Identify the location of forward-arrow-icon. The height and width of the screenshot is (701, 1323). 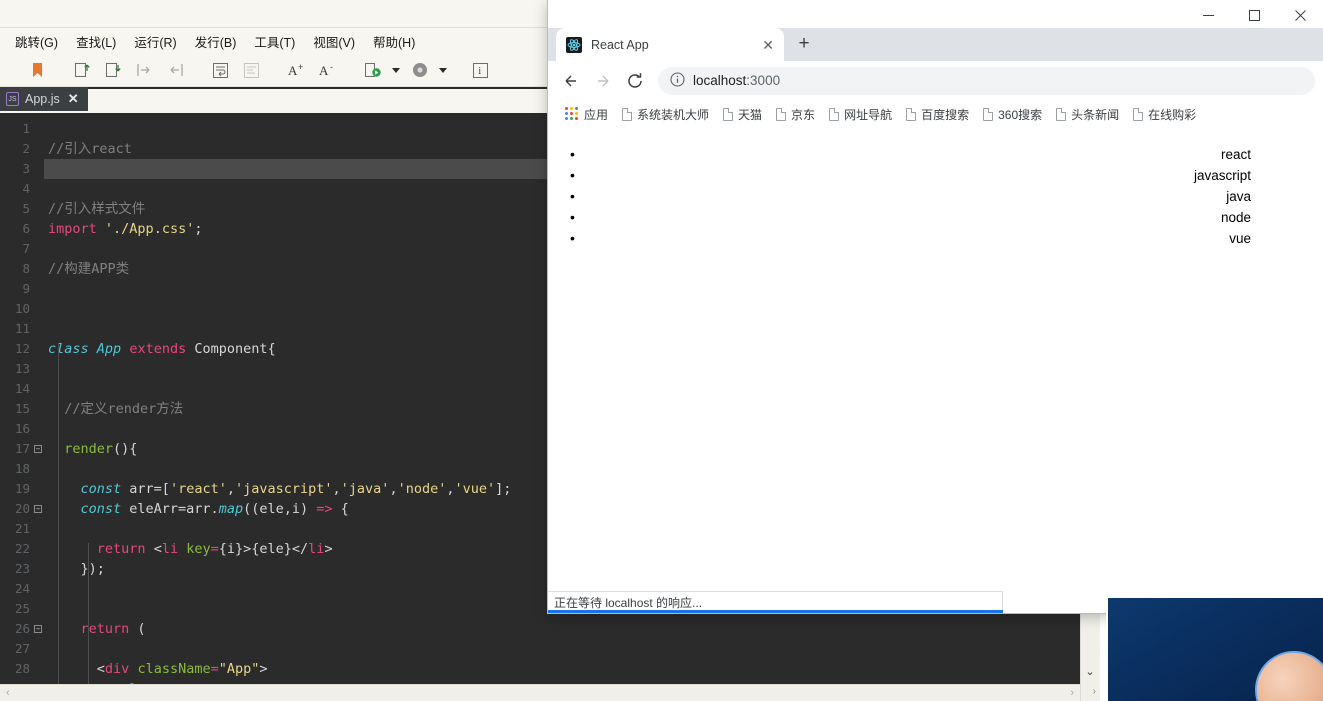
(603, 81).